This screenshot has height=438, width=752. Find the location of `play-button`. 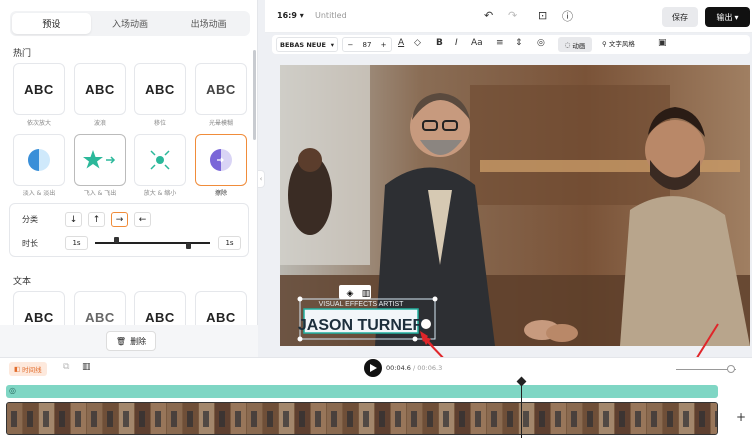

play-button is located at coordinates (373, 368).